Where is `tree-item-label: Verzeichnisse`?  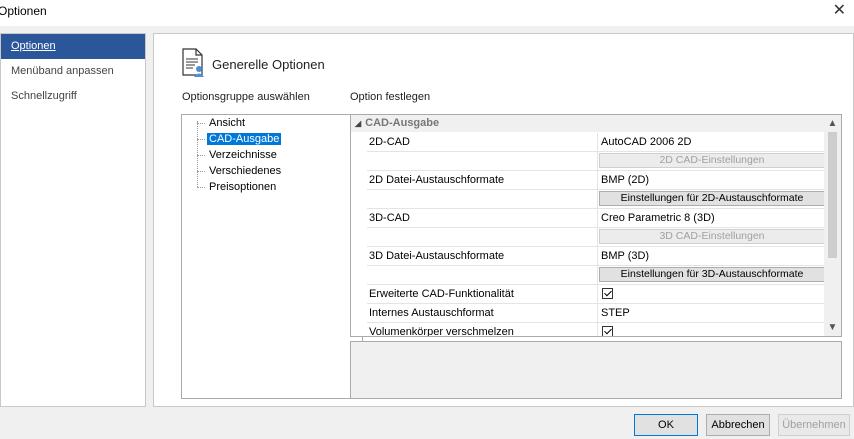 tree-item-label: Verzeichnisse is located at coordinates (243, 155).